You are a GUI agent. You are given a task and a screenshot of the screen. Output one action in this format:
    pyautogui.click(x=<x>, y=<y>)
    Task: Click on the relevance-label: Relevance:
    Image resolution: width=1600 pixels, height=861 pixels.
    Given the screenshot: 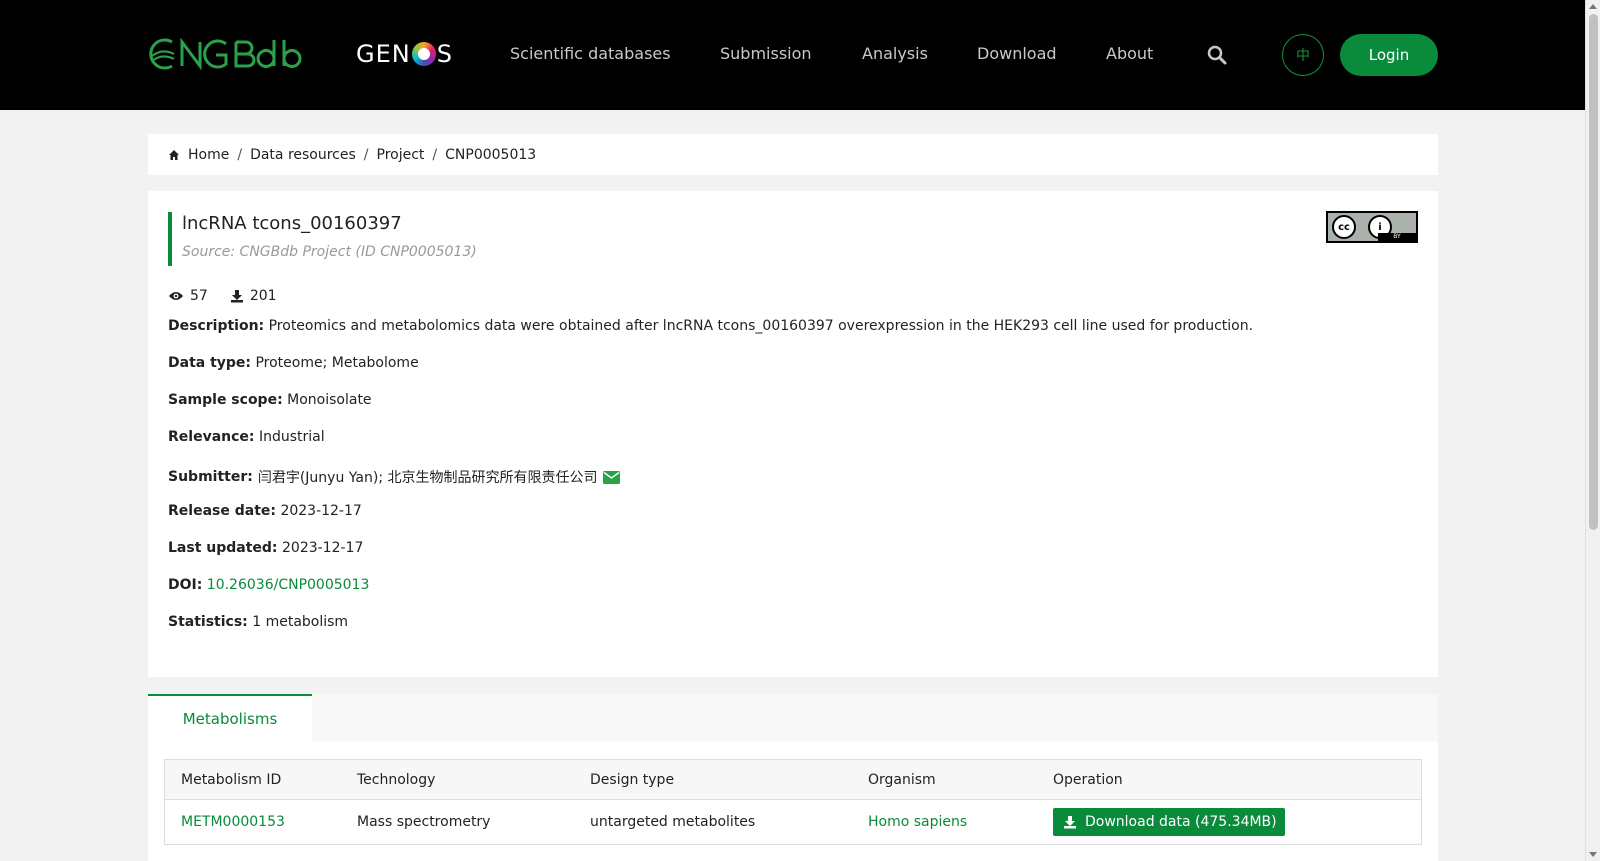 What is the action you would take?
    pyautogui.click(x=211, y=437)
    